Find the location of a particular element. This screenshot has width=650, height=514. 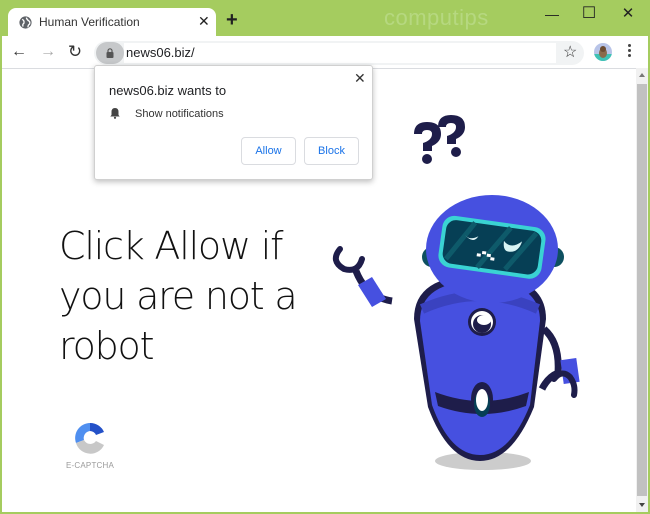

profile-avatar is located at coordinates (603, 52).